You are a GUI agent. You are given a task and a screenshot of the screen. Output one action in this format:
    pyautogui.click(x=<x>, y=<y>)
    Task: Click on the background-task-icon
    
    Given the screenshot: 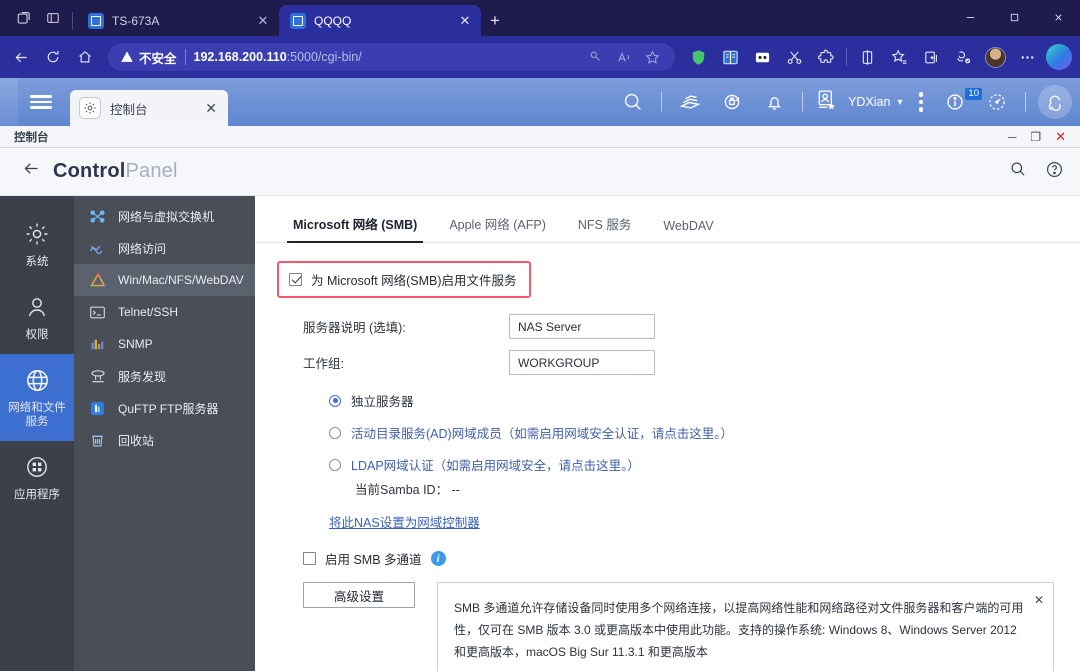 What is the action you would take?
    pyautogui.click(x=690, y=102)
    